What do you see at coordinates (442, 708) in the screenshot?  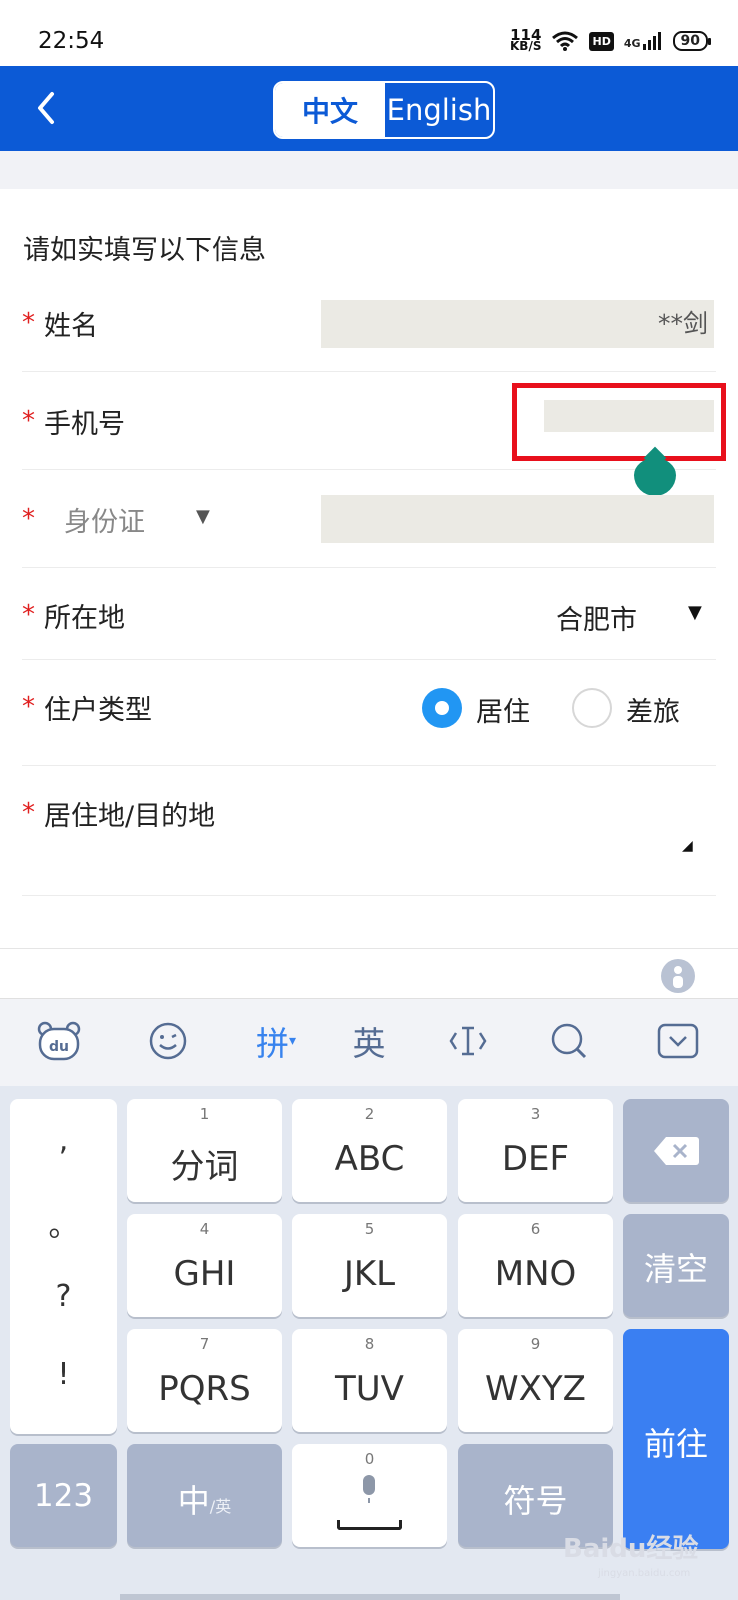 I see `radio-resident` at bounding box center [442, 708].